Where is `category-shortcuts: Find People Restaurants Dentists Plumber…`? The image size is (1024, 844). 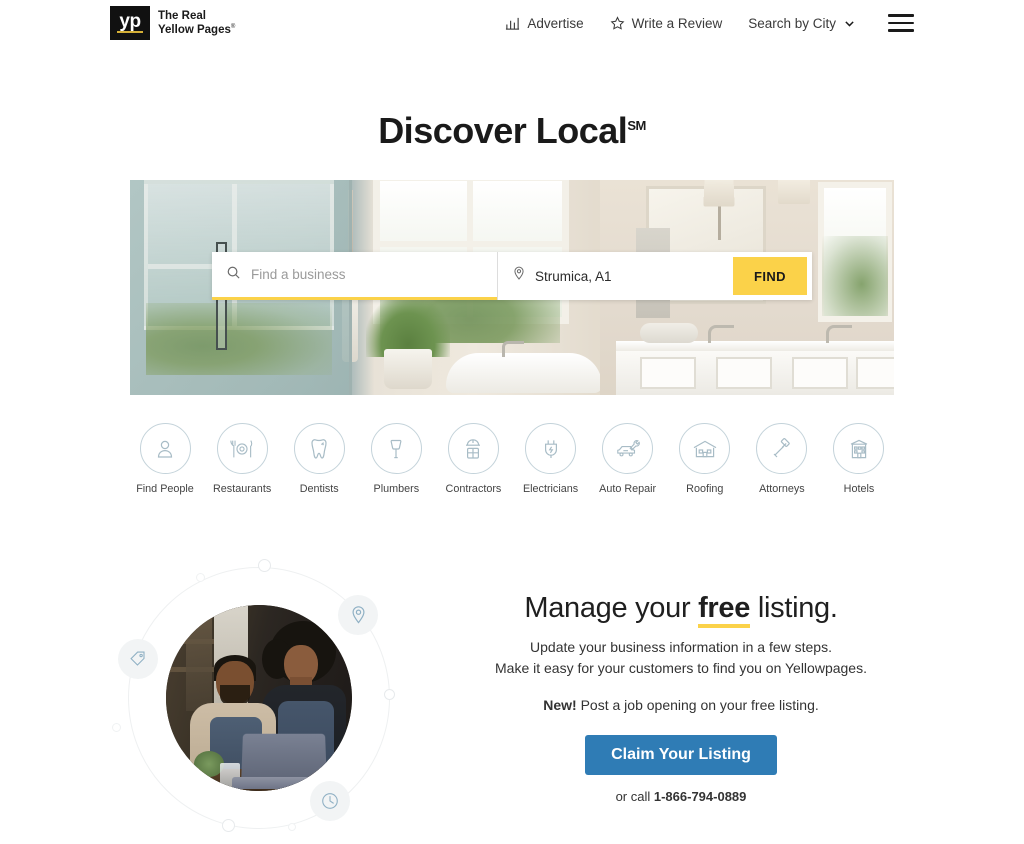
category-shortcuts: Find People Restaurants Dentists Plumber… is located at coordinates (512, 459).